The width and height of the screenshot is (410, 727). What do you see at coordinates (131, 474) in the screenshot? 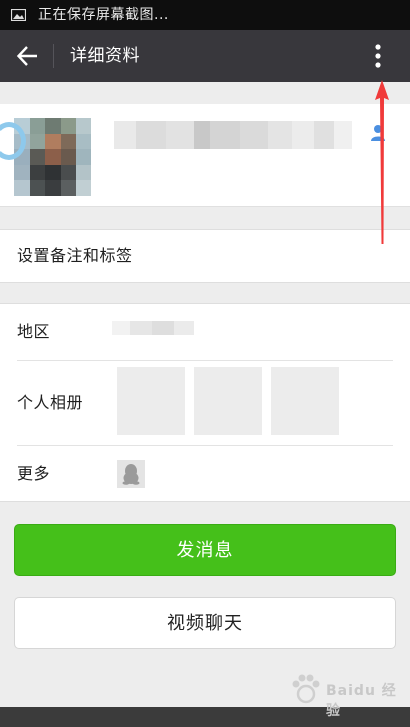
I see `qq-penguin-icon` at bounding box center [131, 474].